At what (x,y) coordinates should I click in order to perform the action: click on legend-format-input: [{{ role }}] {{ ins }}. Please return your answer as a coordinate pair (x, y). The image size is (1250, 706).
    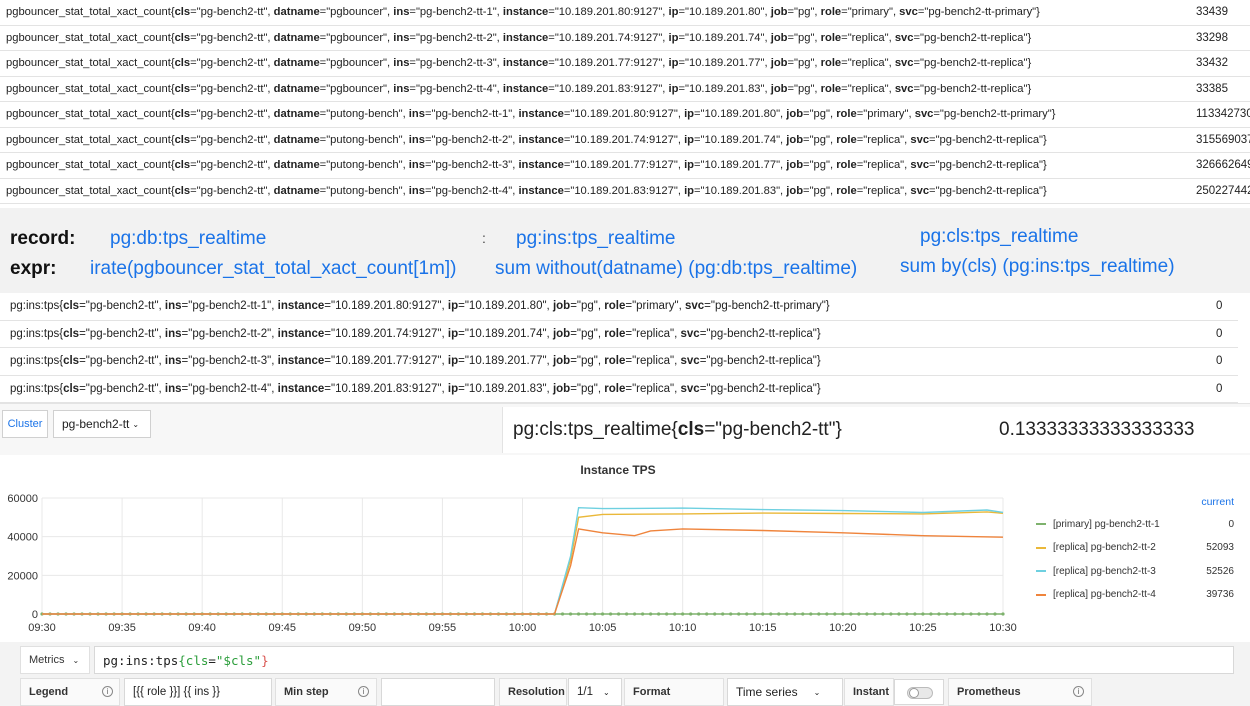
    Looking at the image, I should click on (198, 692).